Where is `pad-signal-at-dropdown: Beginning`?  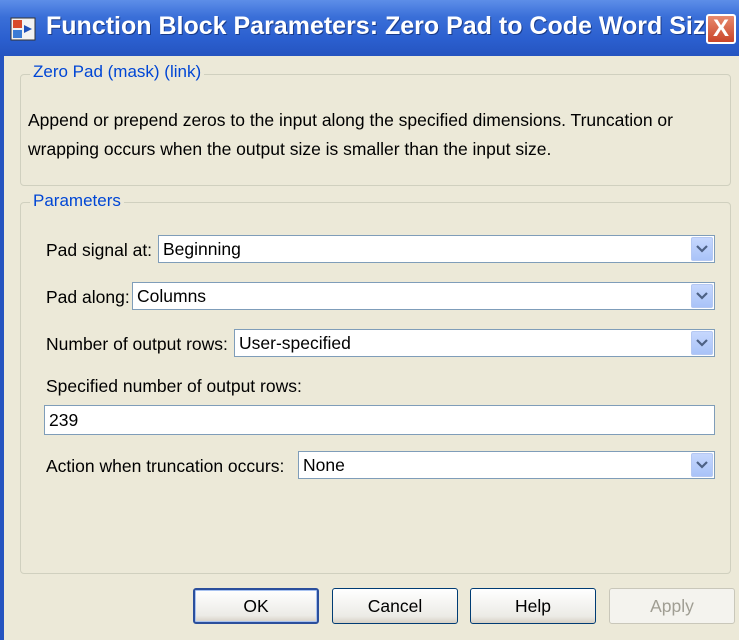 pad-signal-at-dropdown: Beginning is located at coordinates (436, 249).